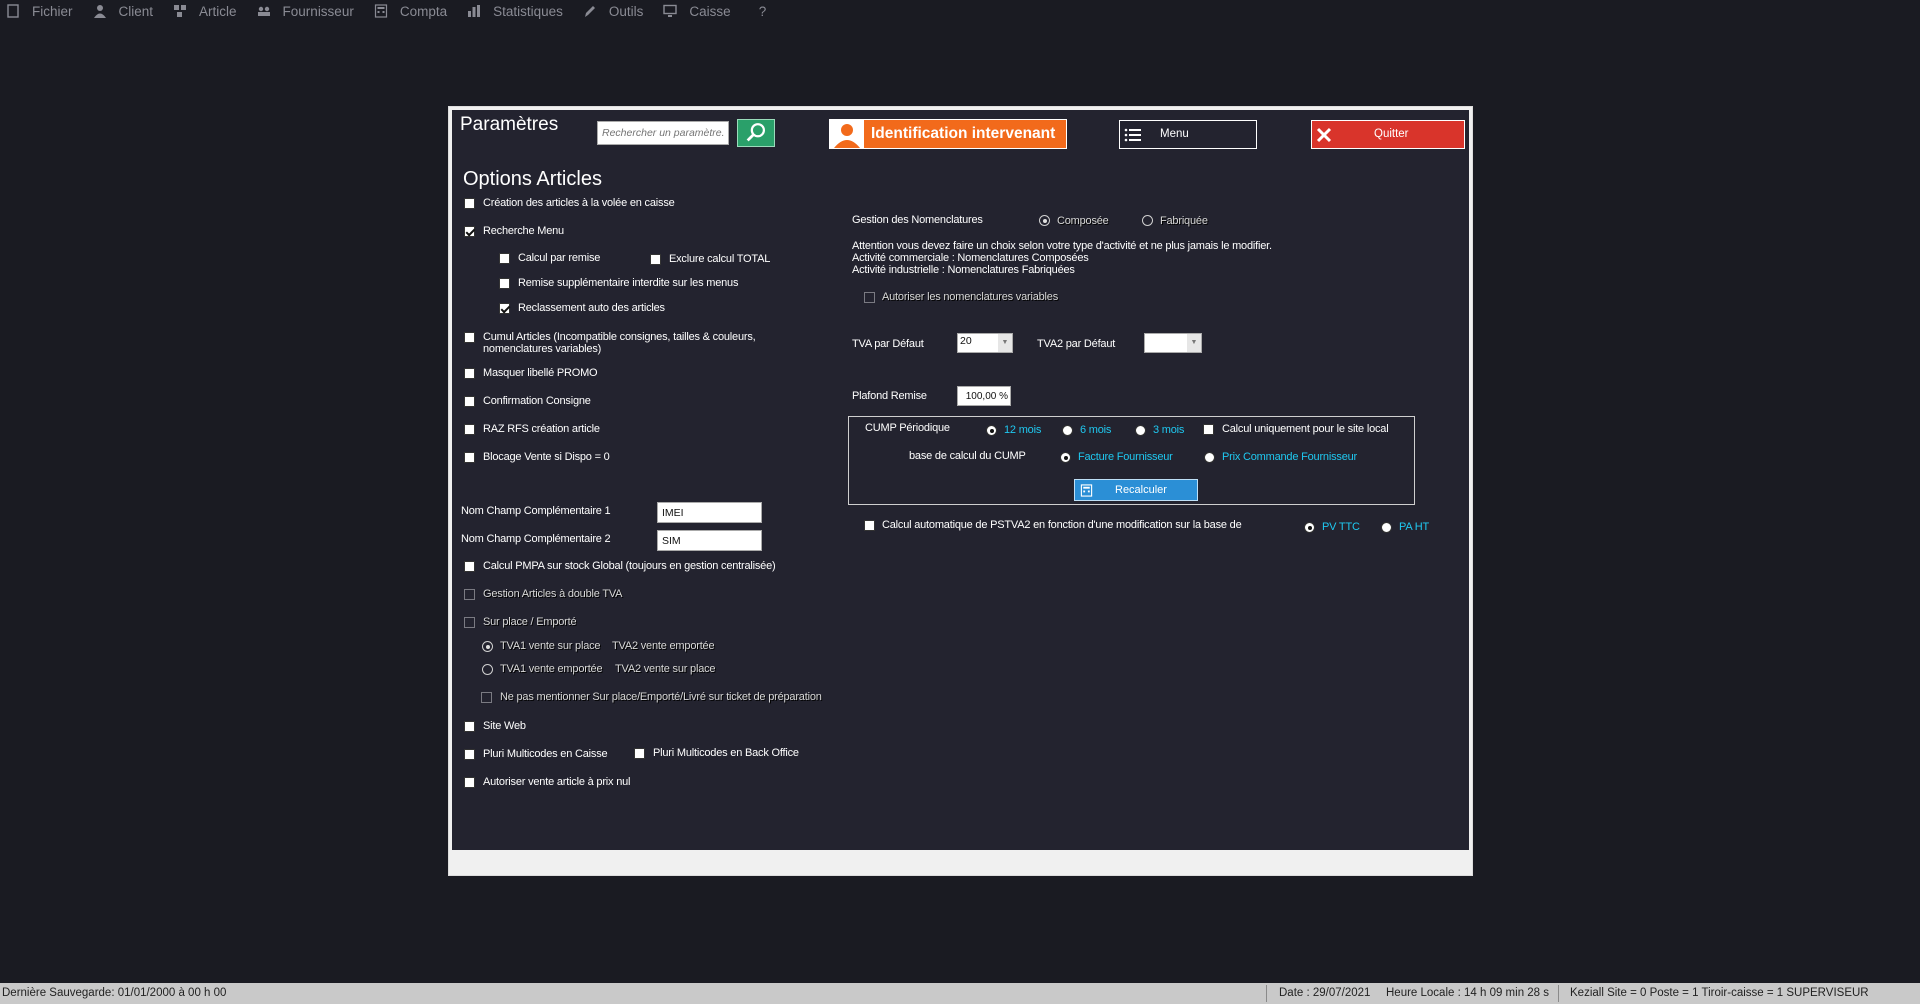 This screenshot has height=1004, width=1920. What do you see at coordinates (1141, 490) in the screenshot?
I see `recalculer-label: Recalculer` at bounding box center [1141, 490].